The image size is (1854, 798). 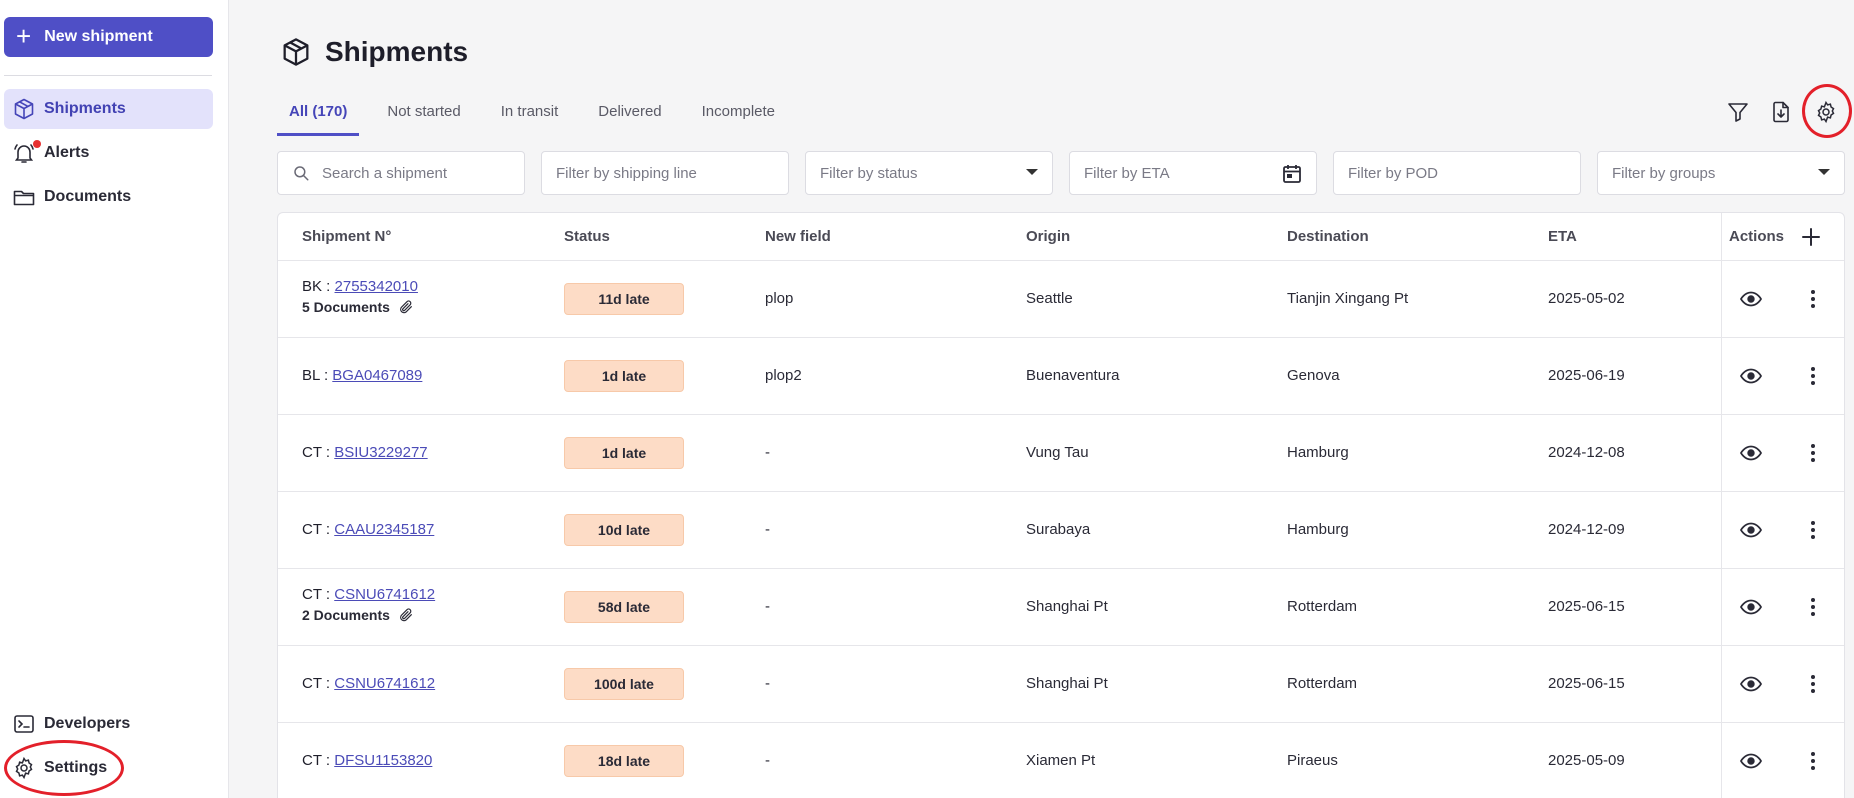 I want to click on documents-count: 2 Documents, so click(x=368, y=615).